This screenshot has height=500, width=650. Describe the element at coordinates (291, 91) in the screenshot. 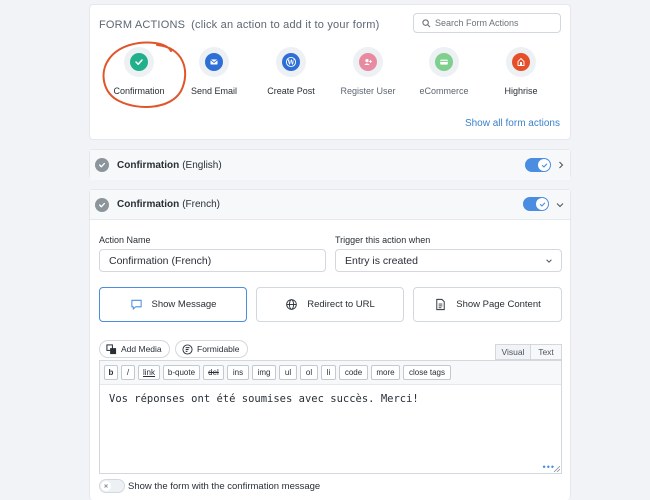

I see `action-label: Create Post` at that location.